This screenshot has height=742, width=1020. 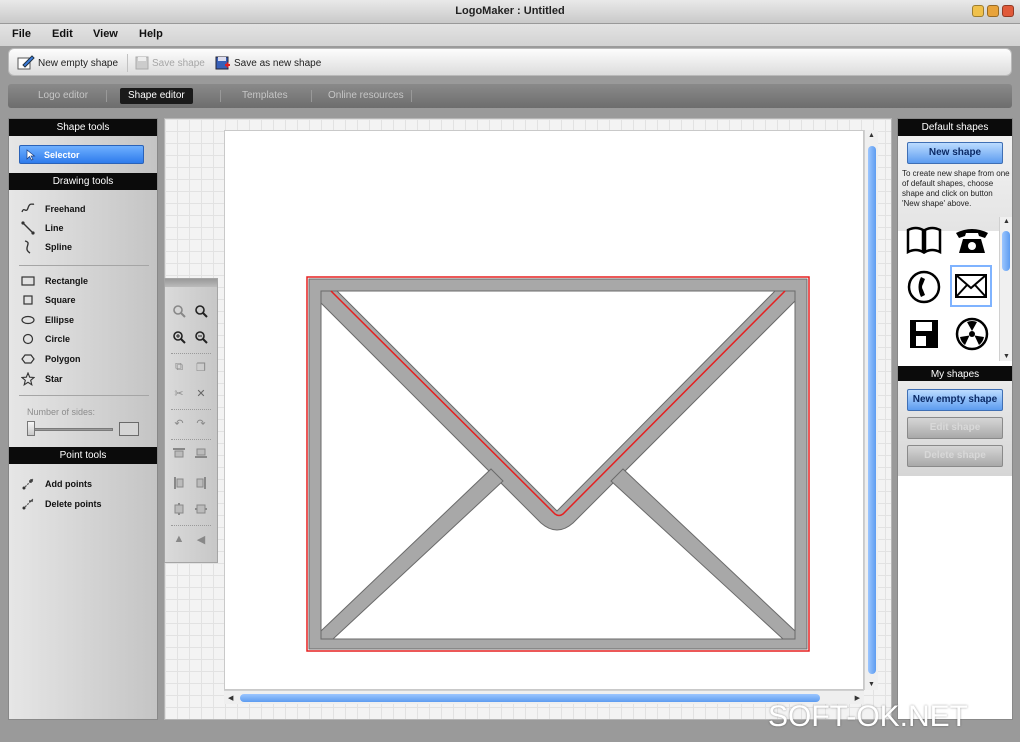 I want to click on telephone-icon, so click(x=972, y=240).